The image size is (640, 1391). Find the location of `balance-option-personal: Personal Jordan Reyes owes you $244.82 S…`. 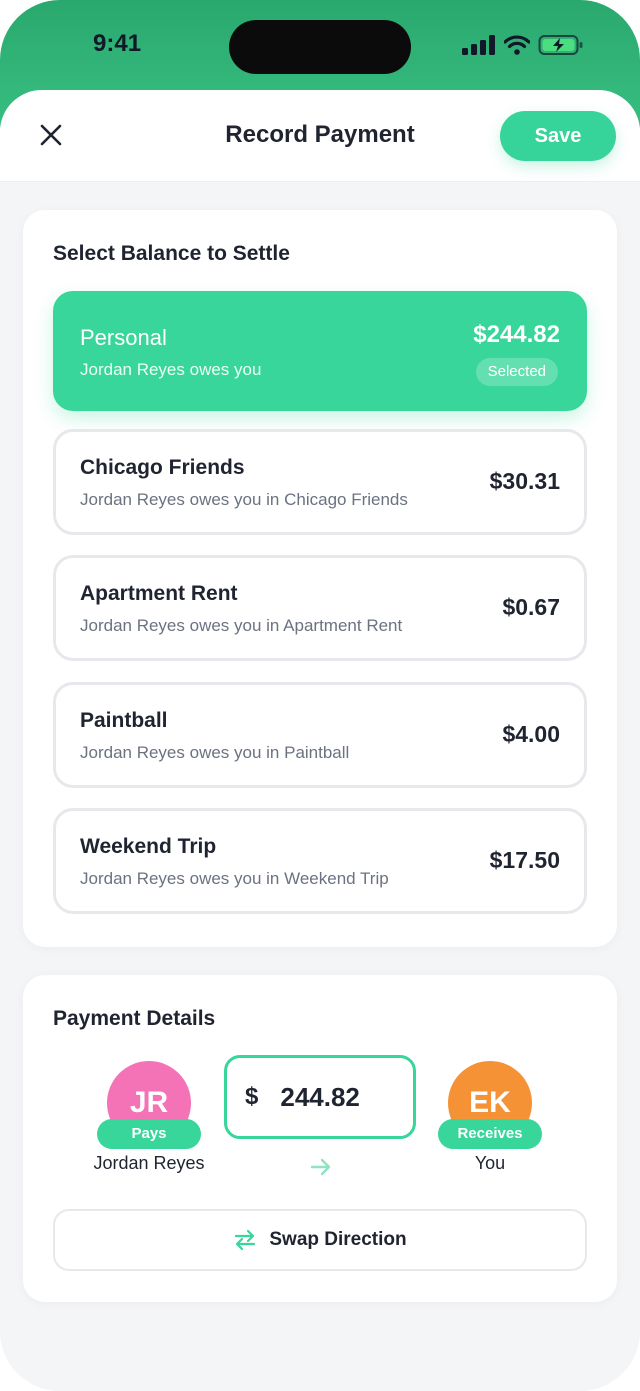

balance-option-personal: Personal Jordan Reyes owes you $244.82 S… is located at coordinates (320, 351).